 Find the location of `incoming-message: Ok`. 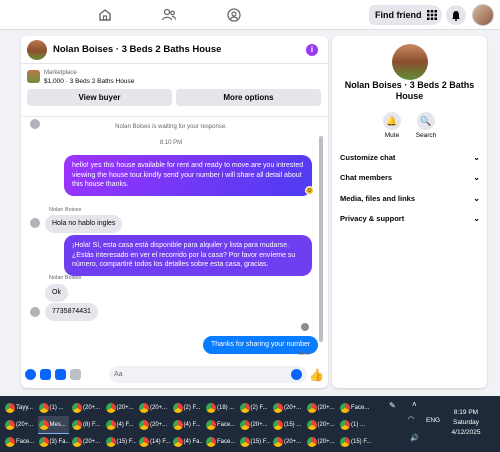

incoming-message: Ok is located at coordinates (56, 293).